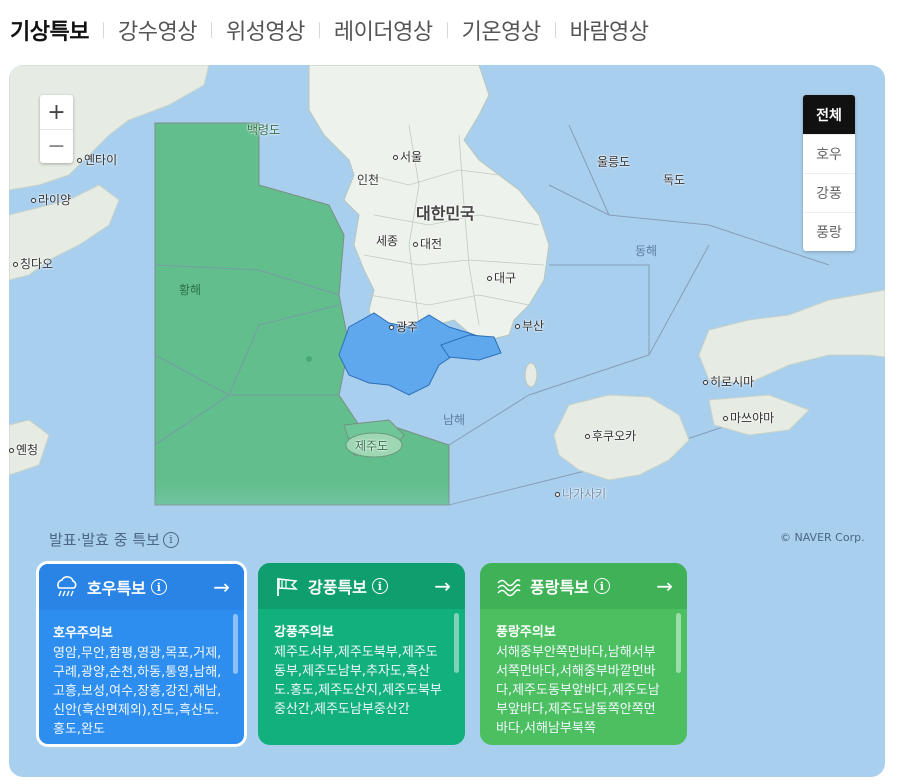  What do you see at coordinates (674, 180) in the screenshot?
I see `map-label-dokdo: 독도` at bounding box center [674, 180].